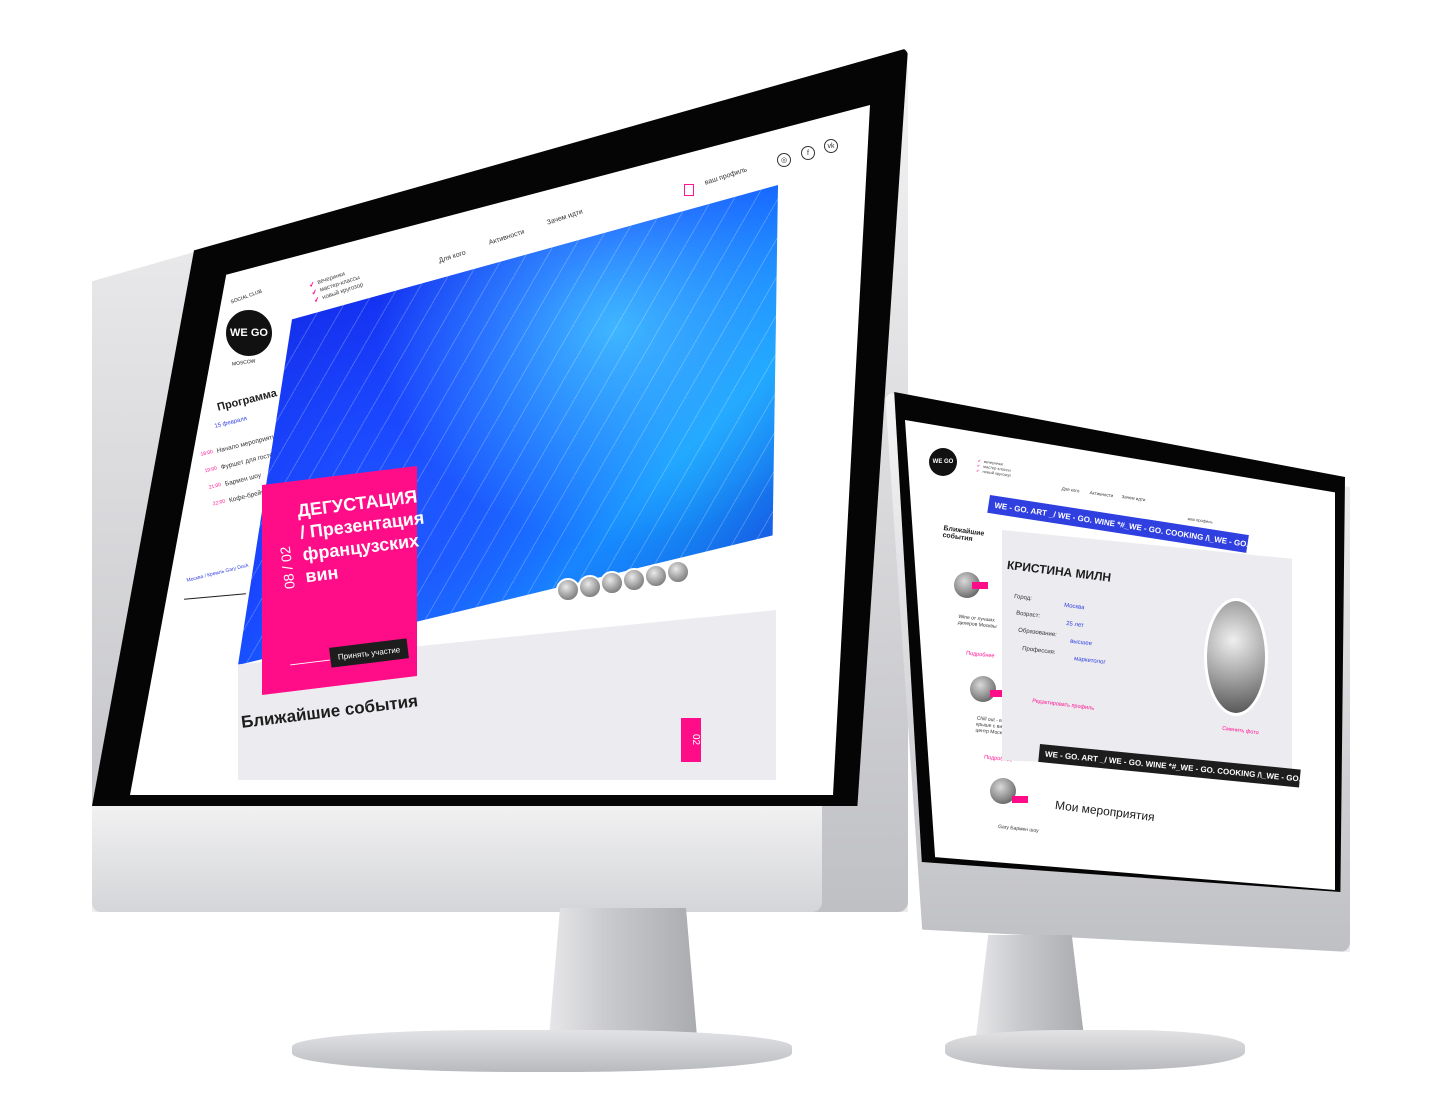  Describe the element at coordinates (1030, 990) in the screenshot. I see `small-monitor-stand` at that location.